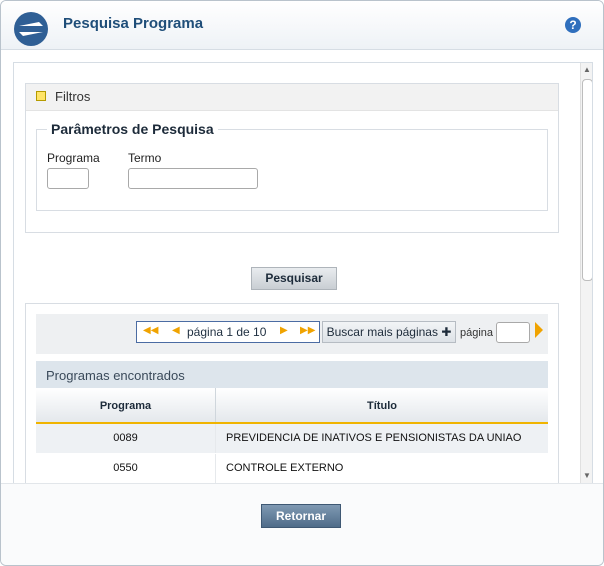 The image size is (604, 566). What do you see at coordinates (145, 158) in the screenshot?
I see `termo-label: Termo` at bounding box center [145, 158].